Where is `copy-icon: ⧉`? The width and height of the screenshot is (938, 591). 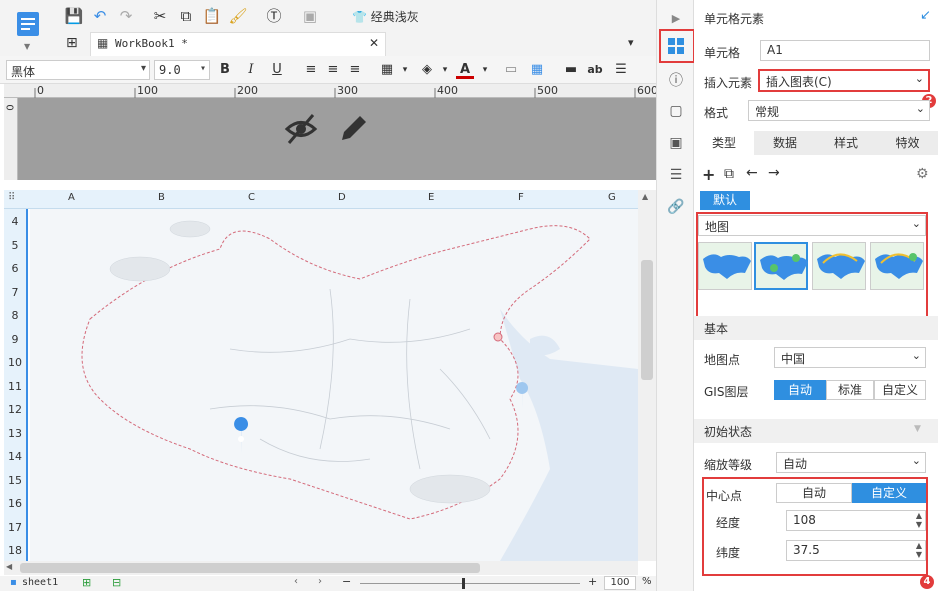
copy-icon: ⧉ is located at coordinates (729, 174).